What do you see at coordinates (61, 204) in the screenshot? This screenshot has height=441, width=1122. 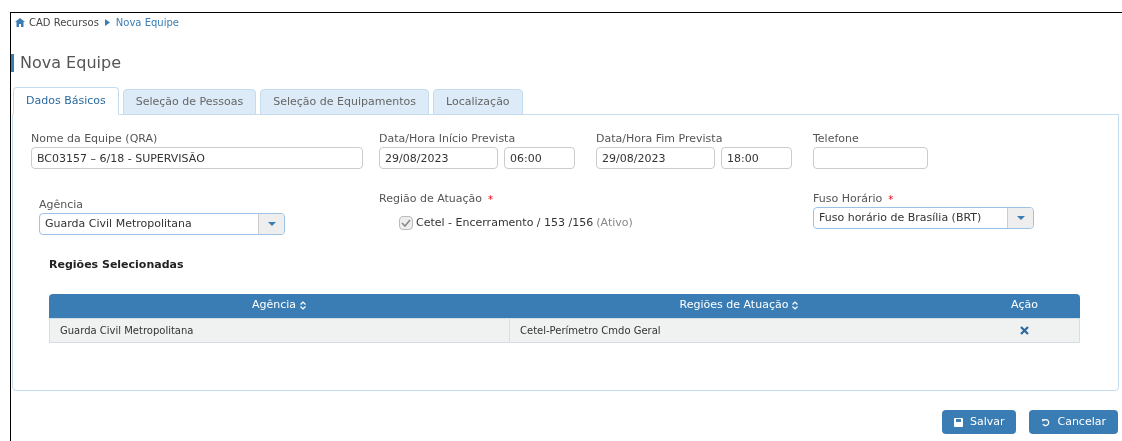 I see `field-label: Agência` at bounding box center [61, 204].